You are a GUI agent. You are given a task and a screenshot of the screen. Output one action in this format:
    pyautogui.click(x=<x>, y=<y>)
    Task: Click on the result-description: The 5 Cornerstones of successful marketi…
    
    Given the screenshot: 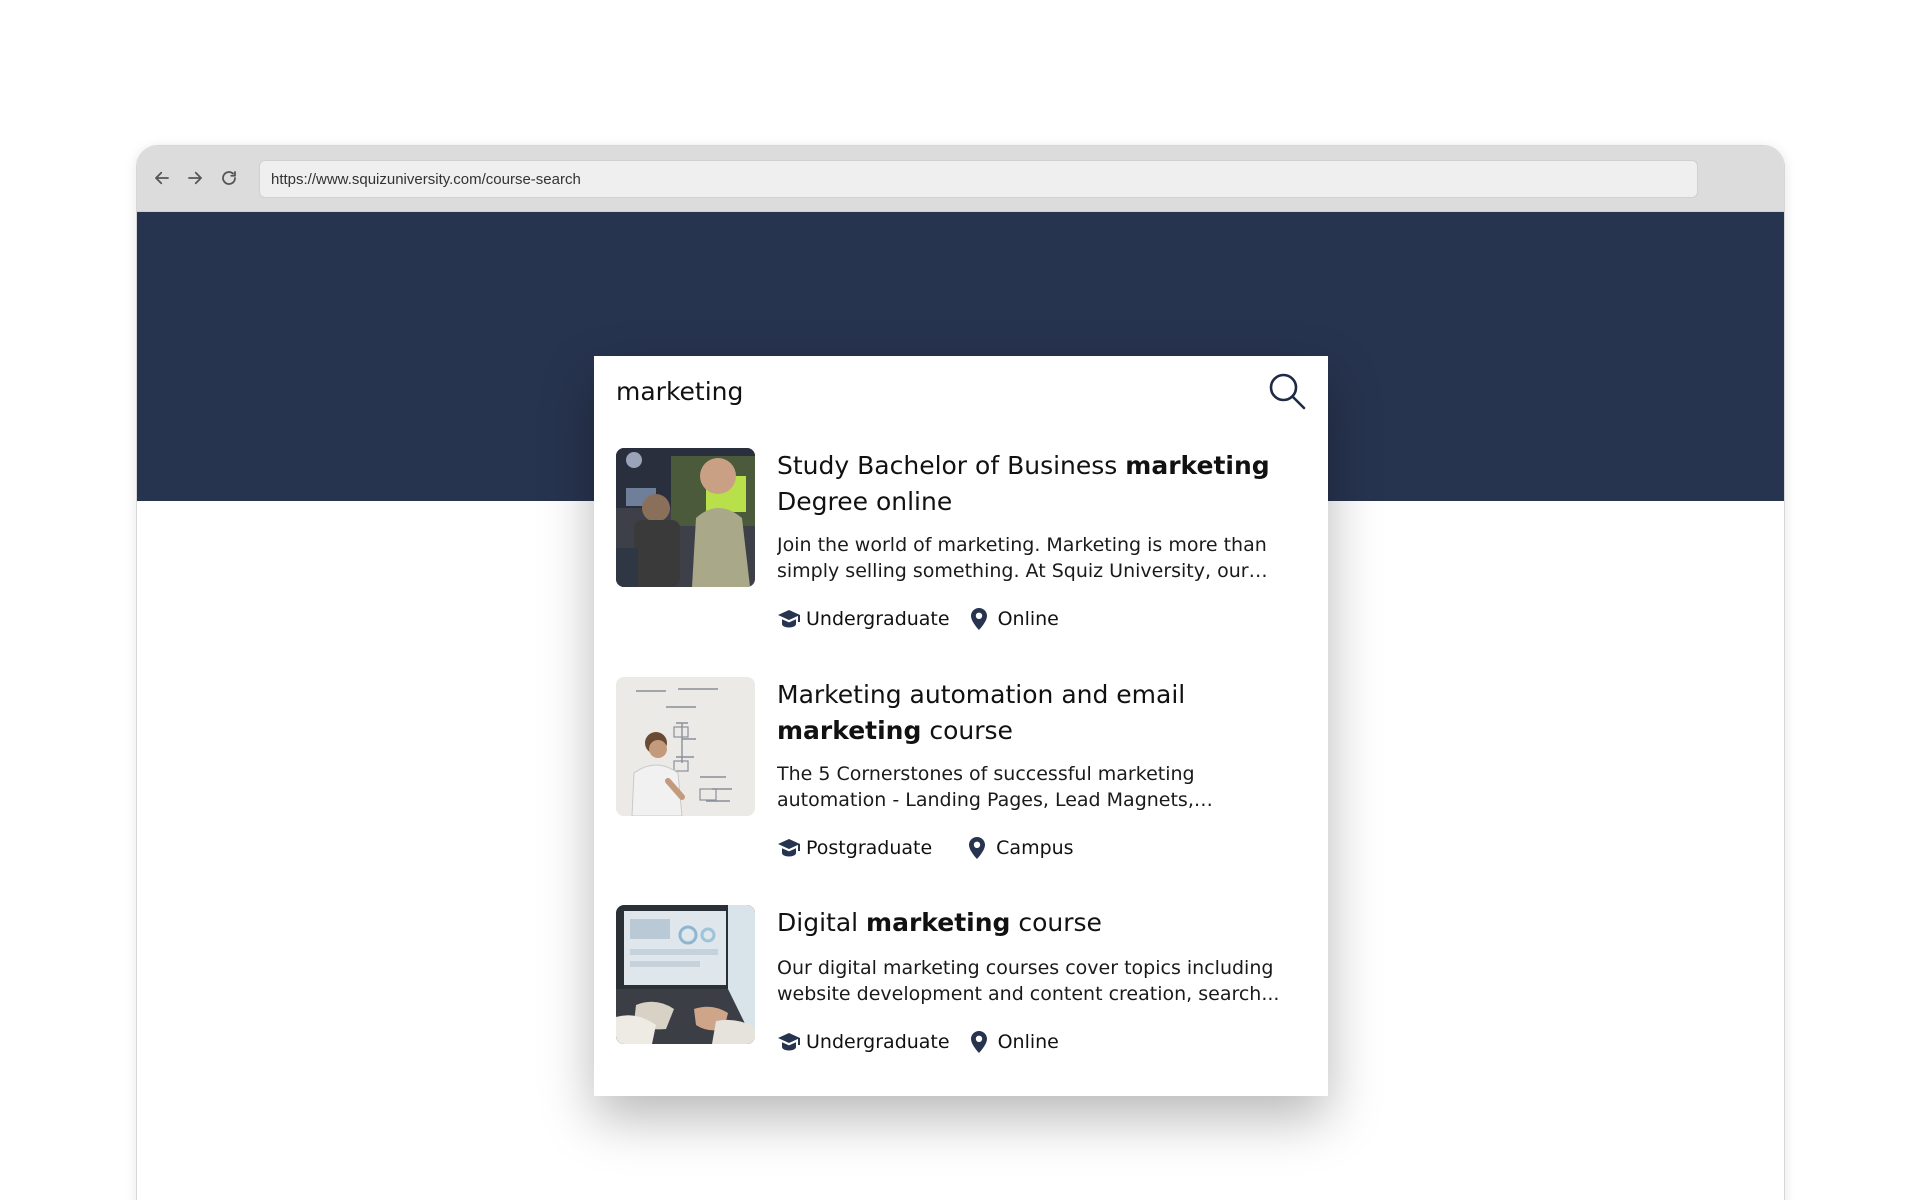 What is the action you would take?
    pyautogui.click(x=986, y=787)
    